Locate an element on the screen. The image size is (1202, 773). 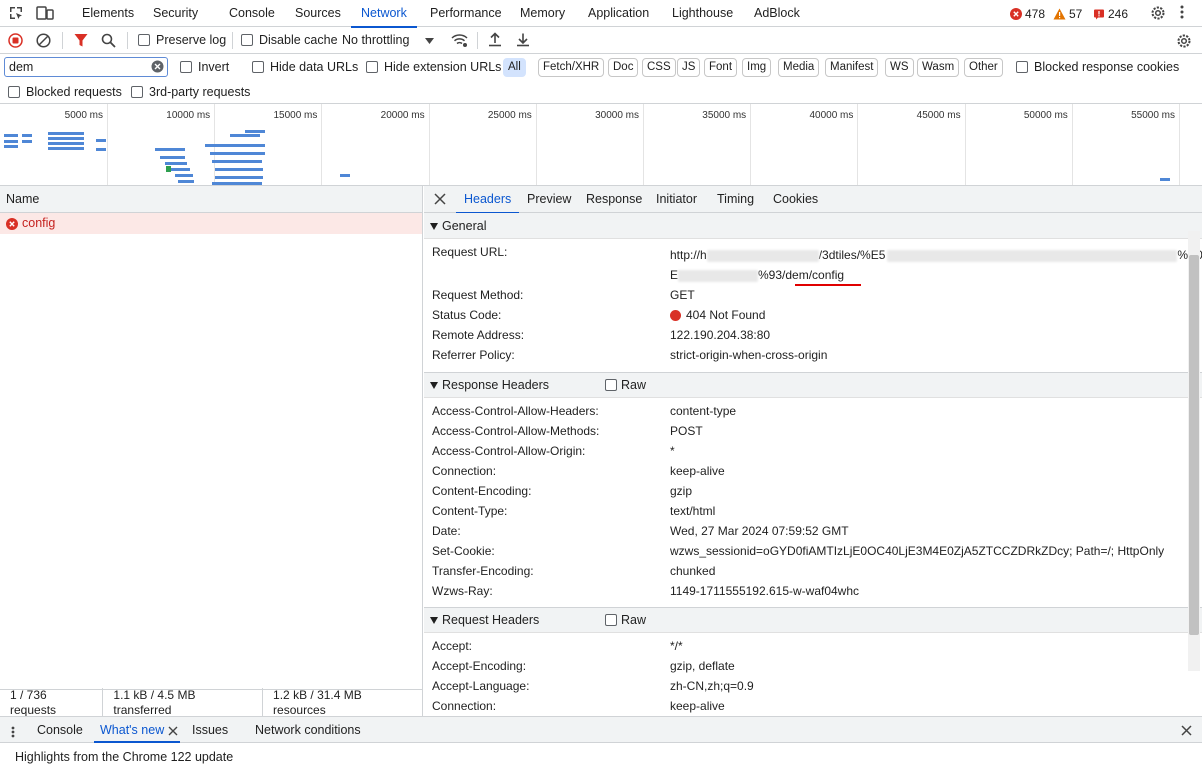
details-scrollbar is located at coordinates (1194, 451).